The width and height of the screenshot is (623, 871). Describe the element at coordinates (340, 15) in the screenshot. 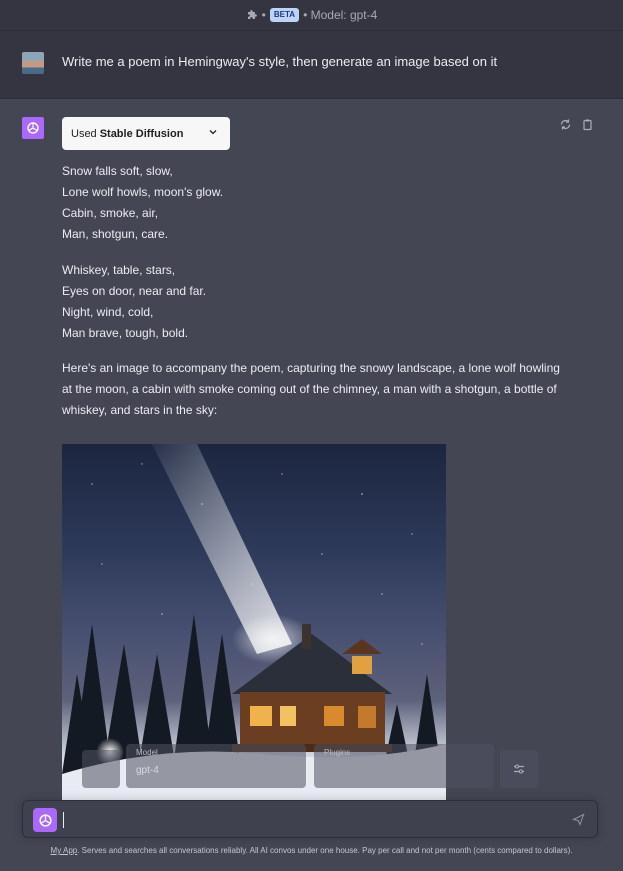

I see `model-label: • Model: gpt-4` at that location.